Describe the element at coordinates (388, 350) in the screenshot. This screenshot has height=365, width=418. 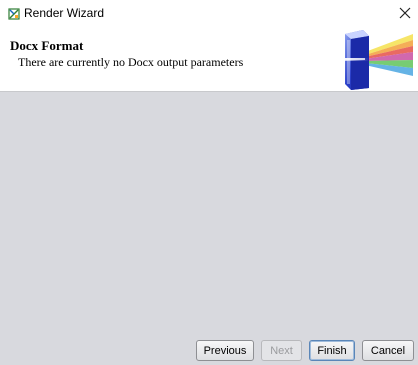
I see `cancel-button: Cancel` at that location.